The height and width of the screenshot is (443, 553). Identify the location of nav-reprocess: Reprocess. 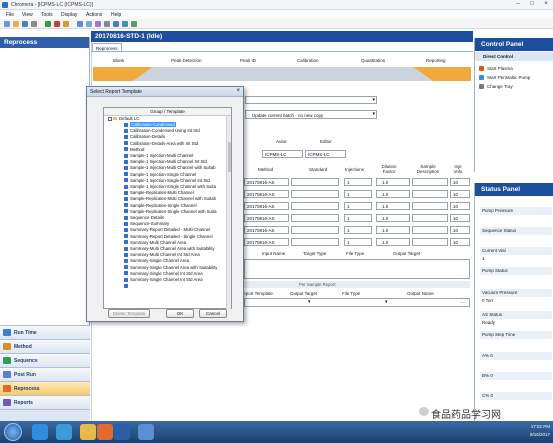
(45, 388).